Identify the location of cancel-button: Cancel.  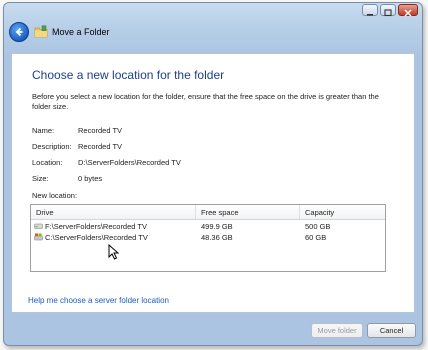
(391, 330).